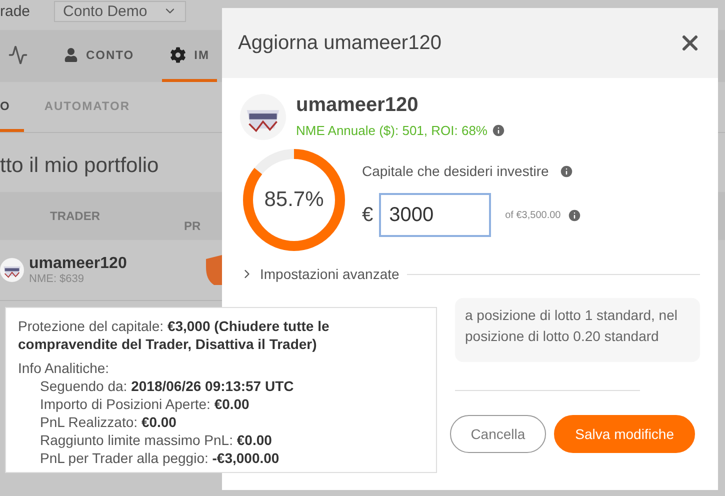 Image resolution: width=725 pixels, height=496 pixels. I want to click on dialog-title: Aggiorna umameer120, so click(340, 43).